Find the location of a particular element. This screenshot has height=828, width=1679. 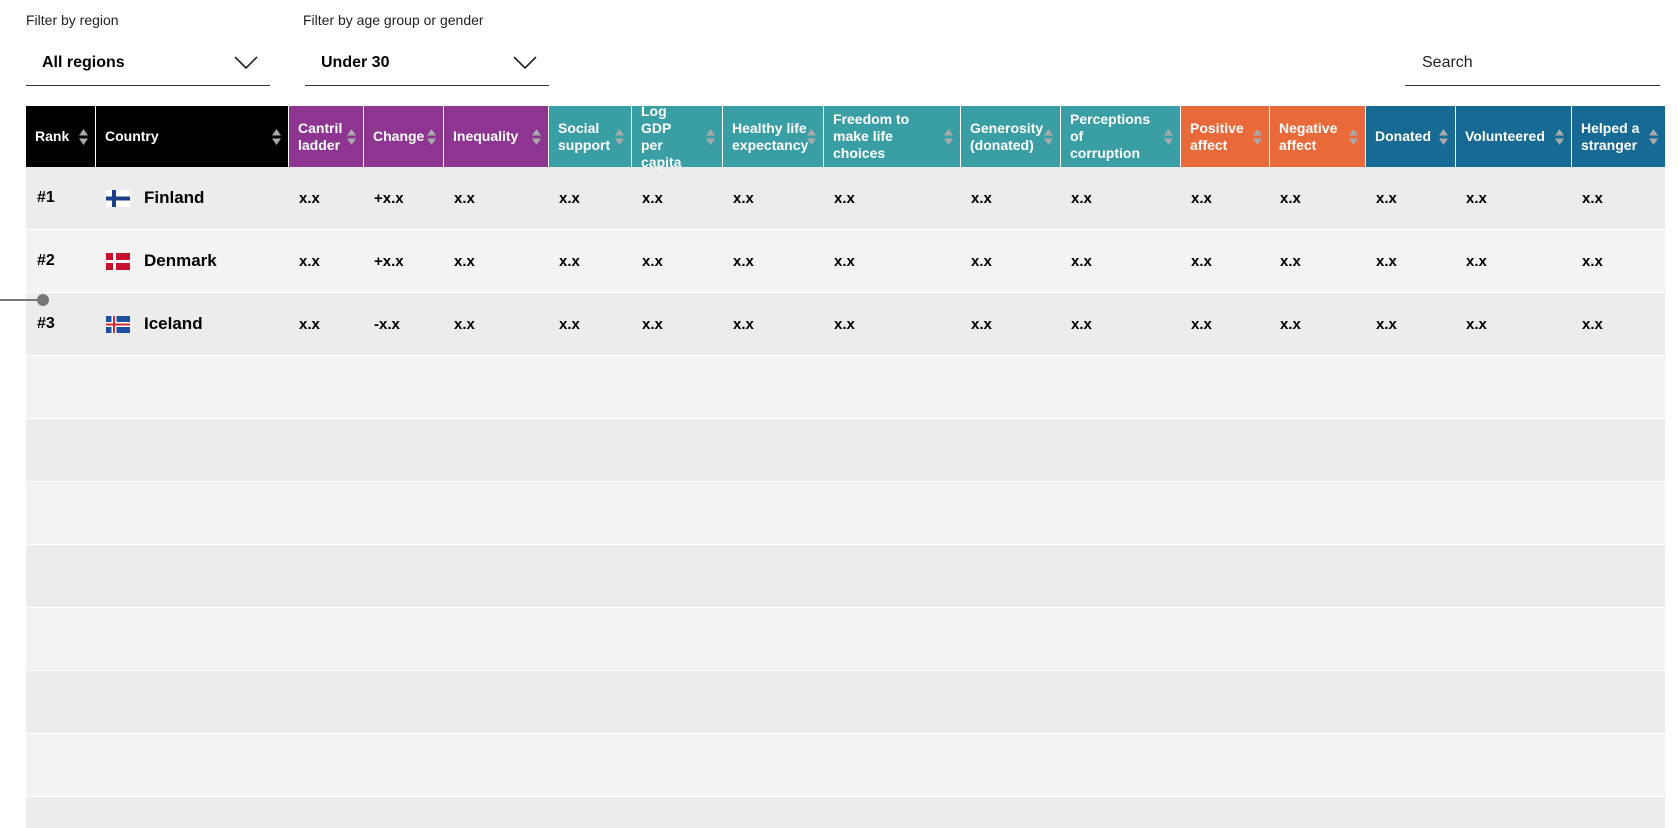

column-header-negative-affect: Negative affect is located at coordinates (1318, 136).